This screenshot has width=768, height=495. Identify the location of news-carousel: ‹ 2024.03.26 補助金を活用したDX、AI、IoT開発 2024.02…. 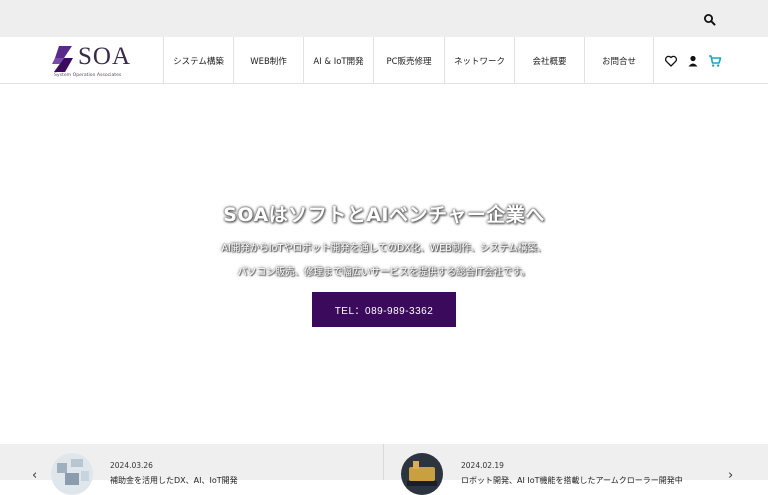
(384, 469).